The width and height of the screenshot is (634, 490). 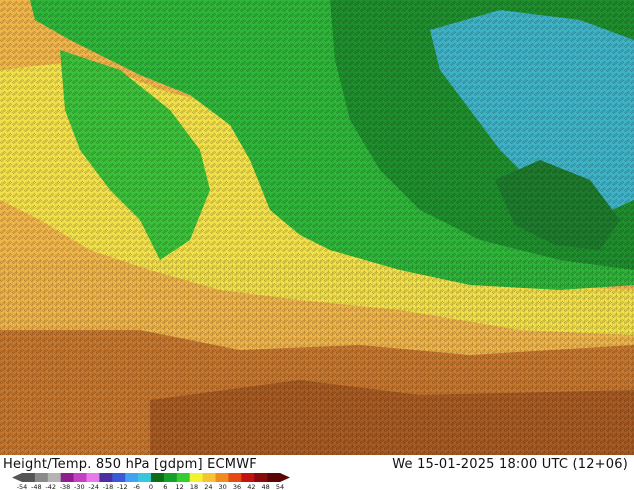 I want to click on legend-tick-label: -24, so click(x=93, y=486).